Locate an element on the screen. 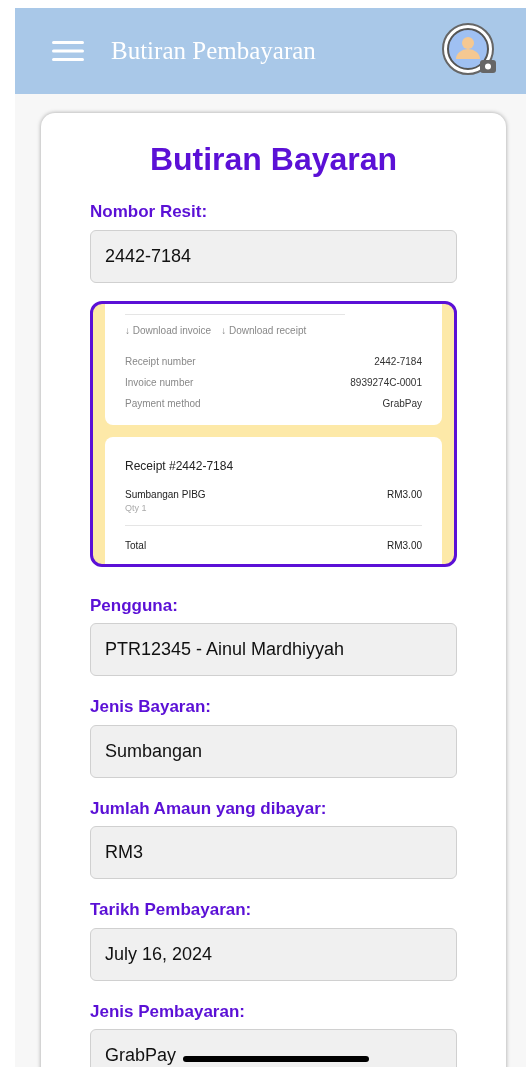  download-link: ↓ Download receipt is located at coordinates (264, 330).